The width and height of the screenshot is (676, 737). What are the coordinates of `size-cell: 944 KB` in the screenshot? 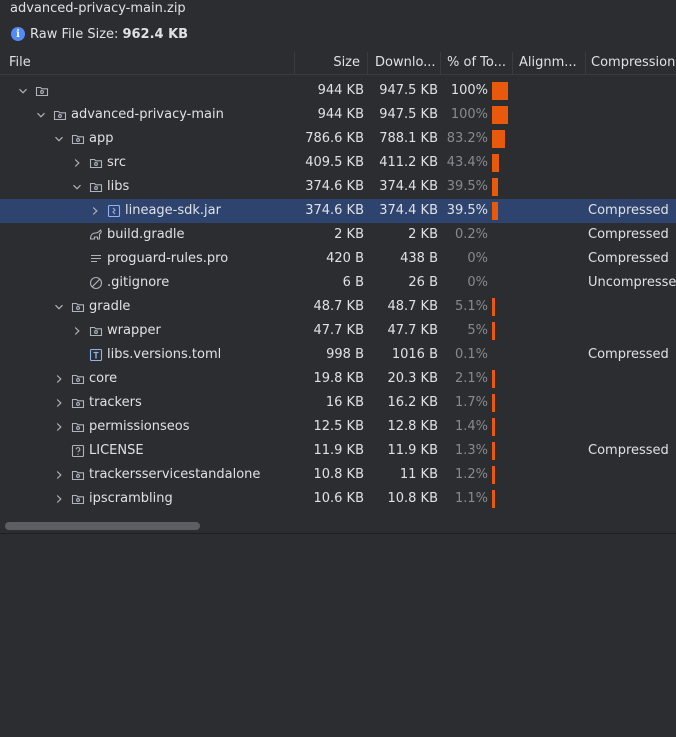 It's located at (340, 114).